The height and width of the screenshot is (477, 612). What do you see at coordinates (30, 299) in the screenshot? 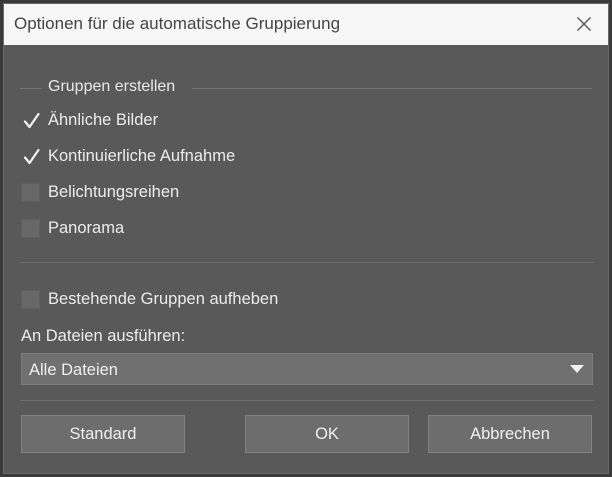
I see `checkbox-ungroup-existing` at bounding box center [30, 299].